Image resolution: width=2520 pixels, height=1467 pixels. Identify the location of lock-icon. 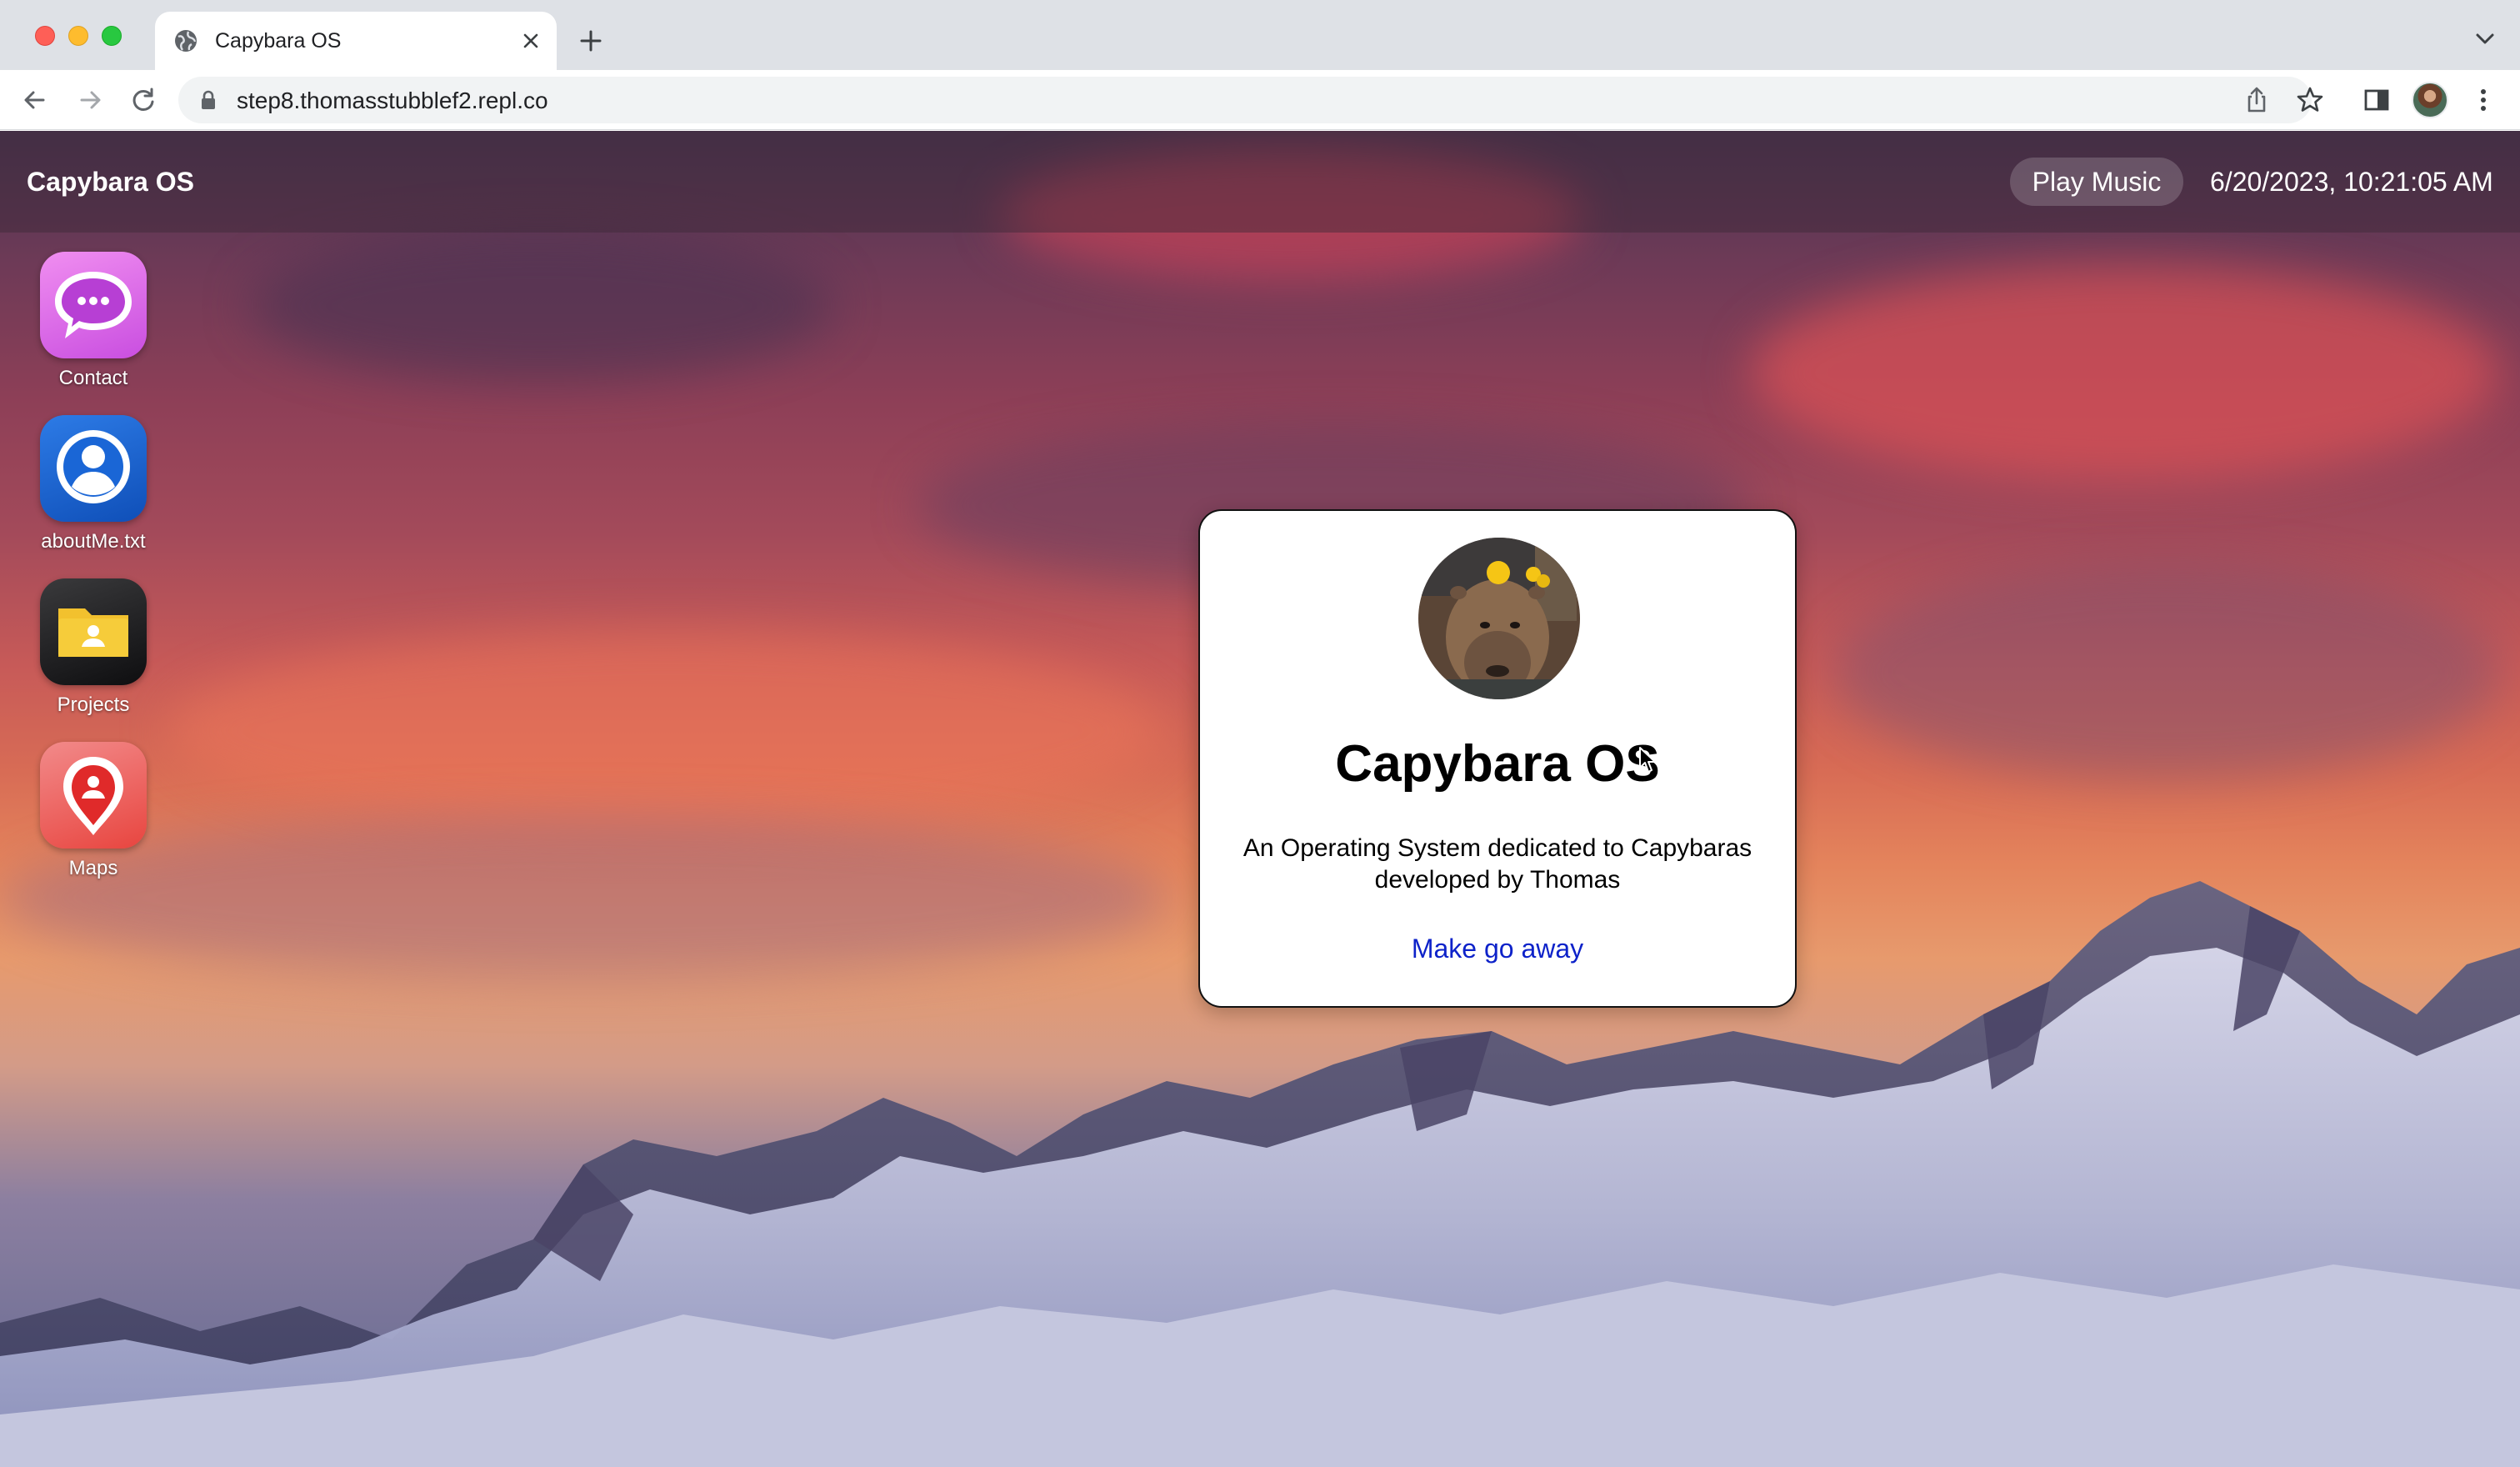
(208, 100).